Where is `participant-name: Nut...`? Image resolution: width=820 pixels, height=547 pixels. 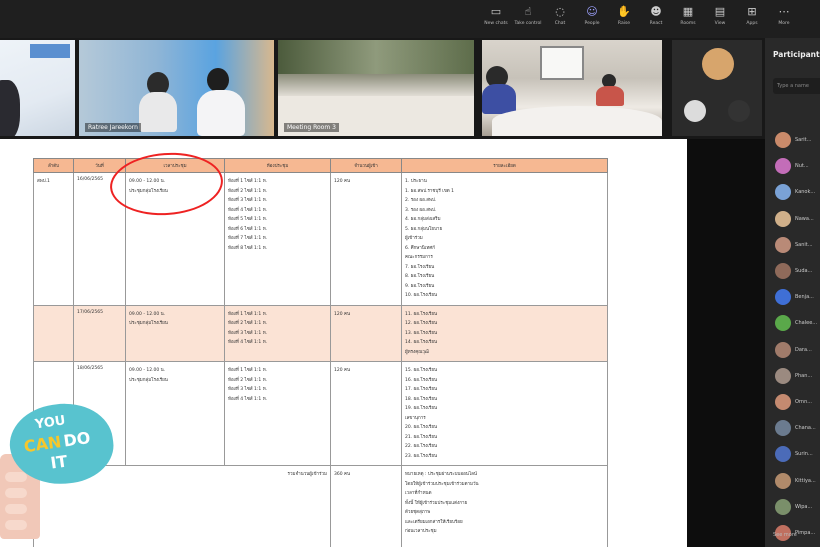 participant-name: Nut... is located at coordinates (802, 166).